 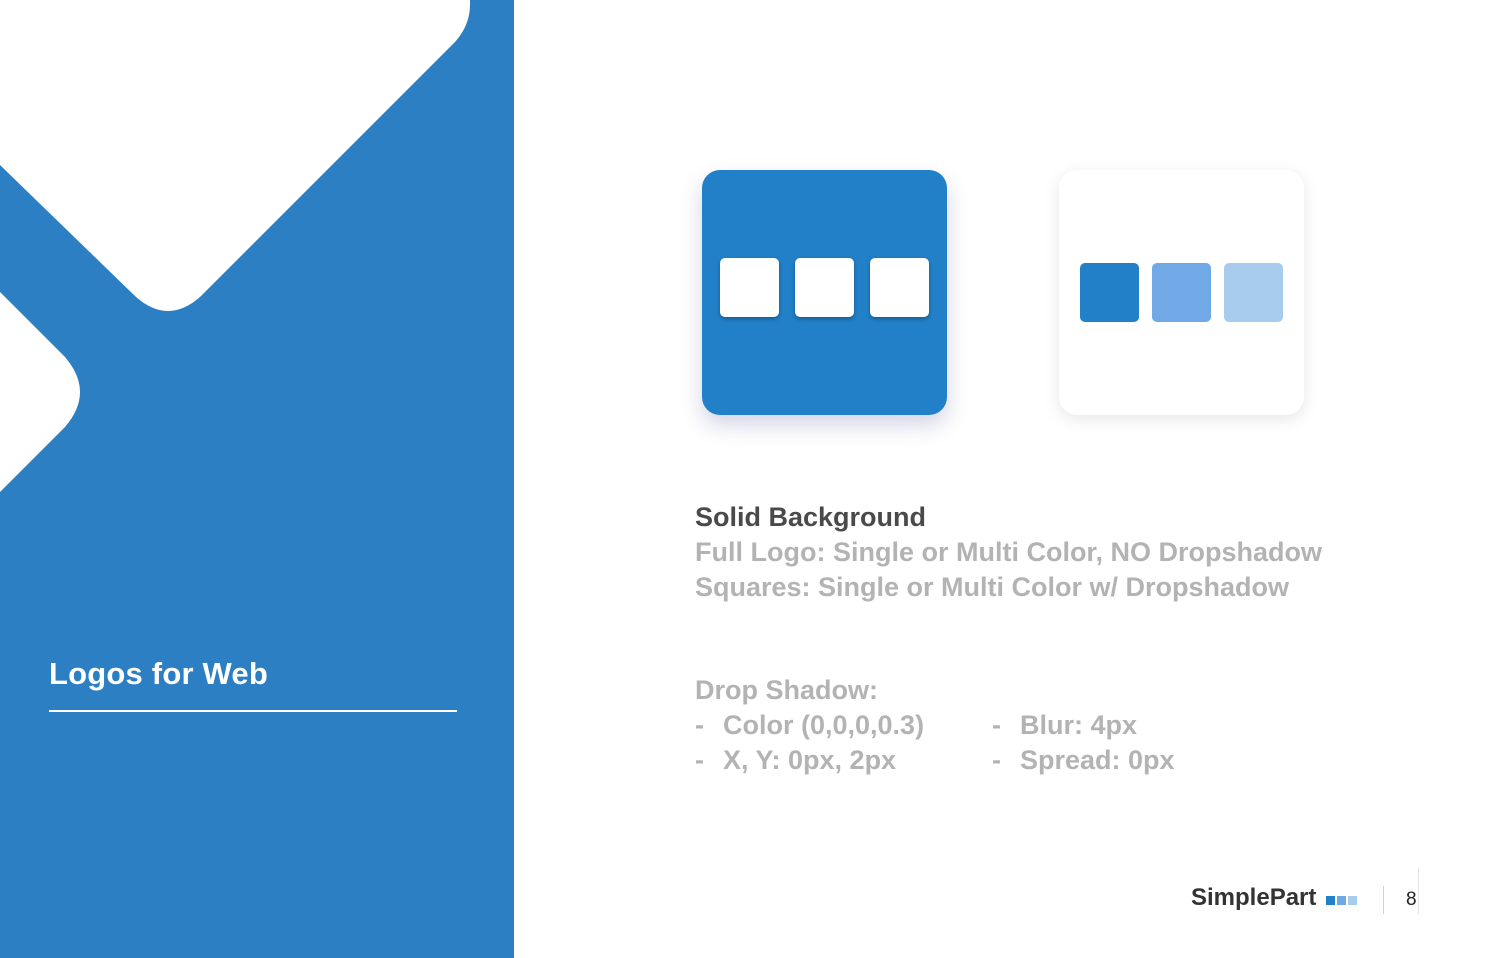 I want to click on drop-shadow-col-right: - Blur: 4px - Spread: 0px, so click(x=1140, y=743).